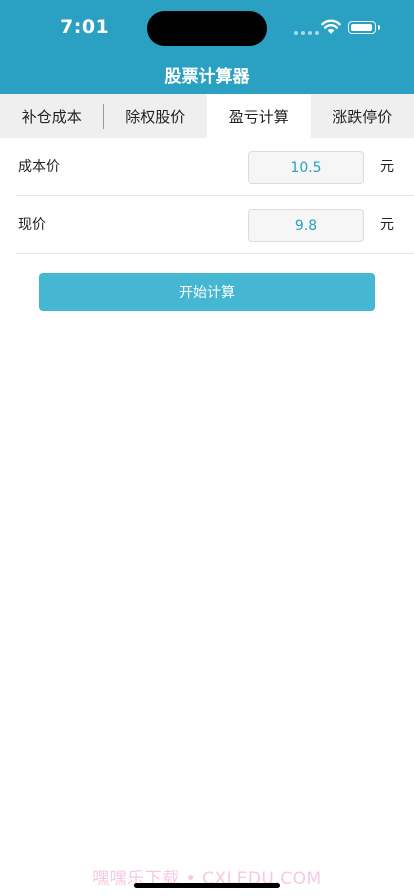  I want to click on tab-limit-price: 涨跌停价, so click(362, 116).